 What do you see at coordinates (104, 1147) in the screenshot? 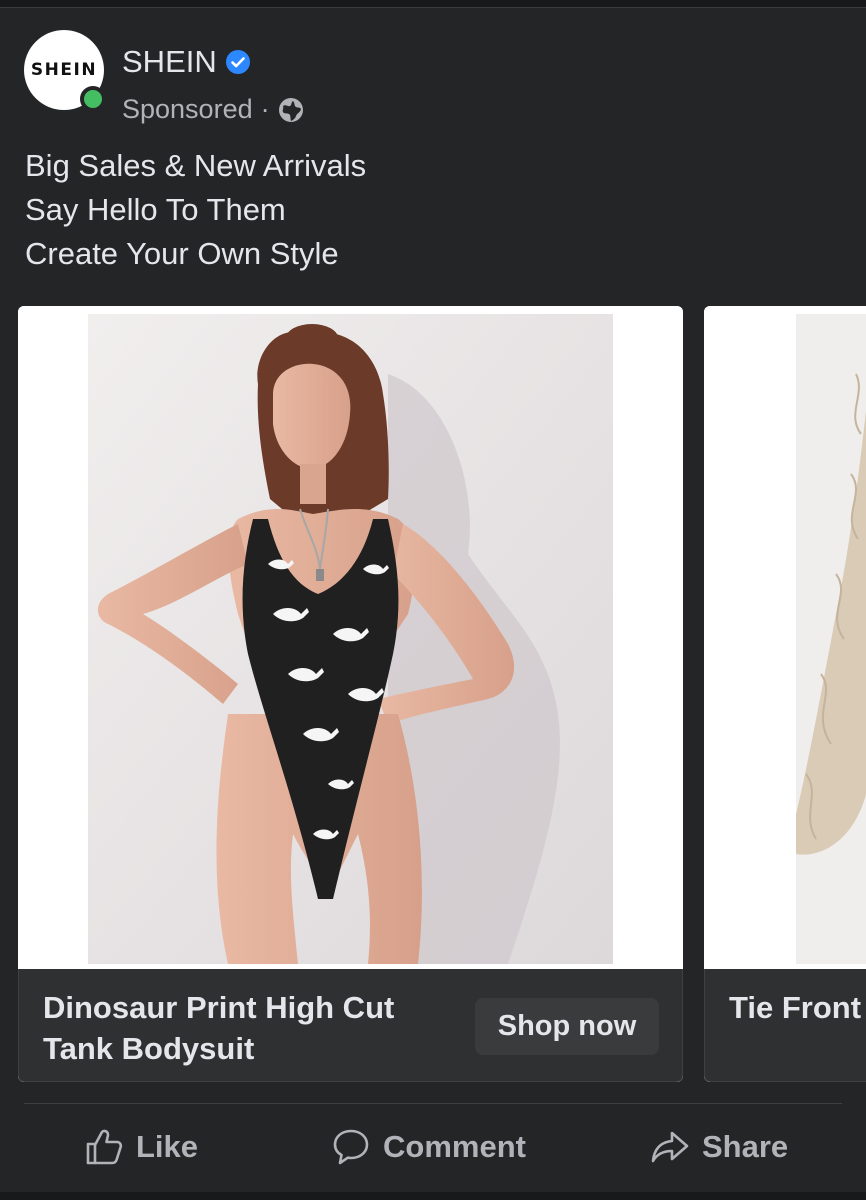
I see `thumbs-up-icon` at bounding box center [104, 1147].